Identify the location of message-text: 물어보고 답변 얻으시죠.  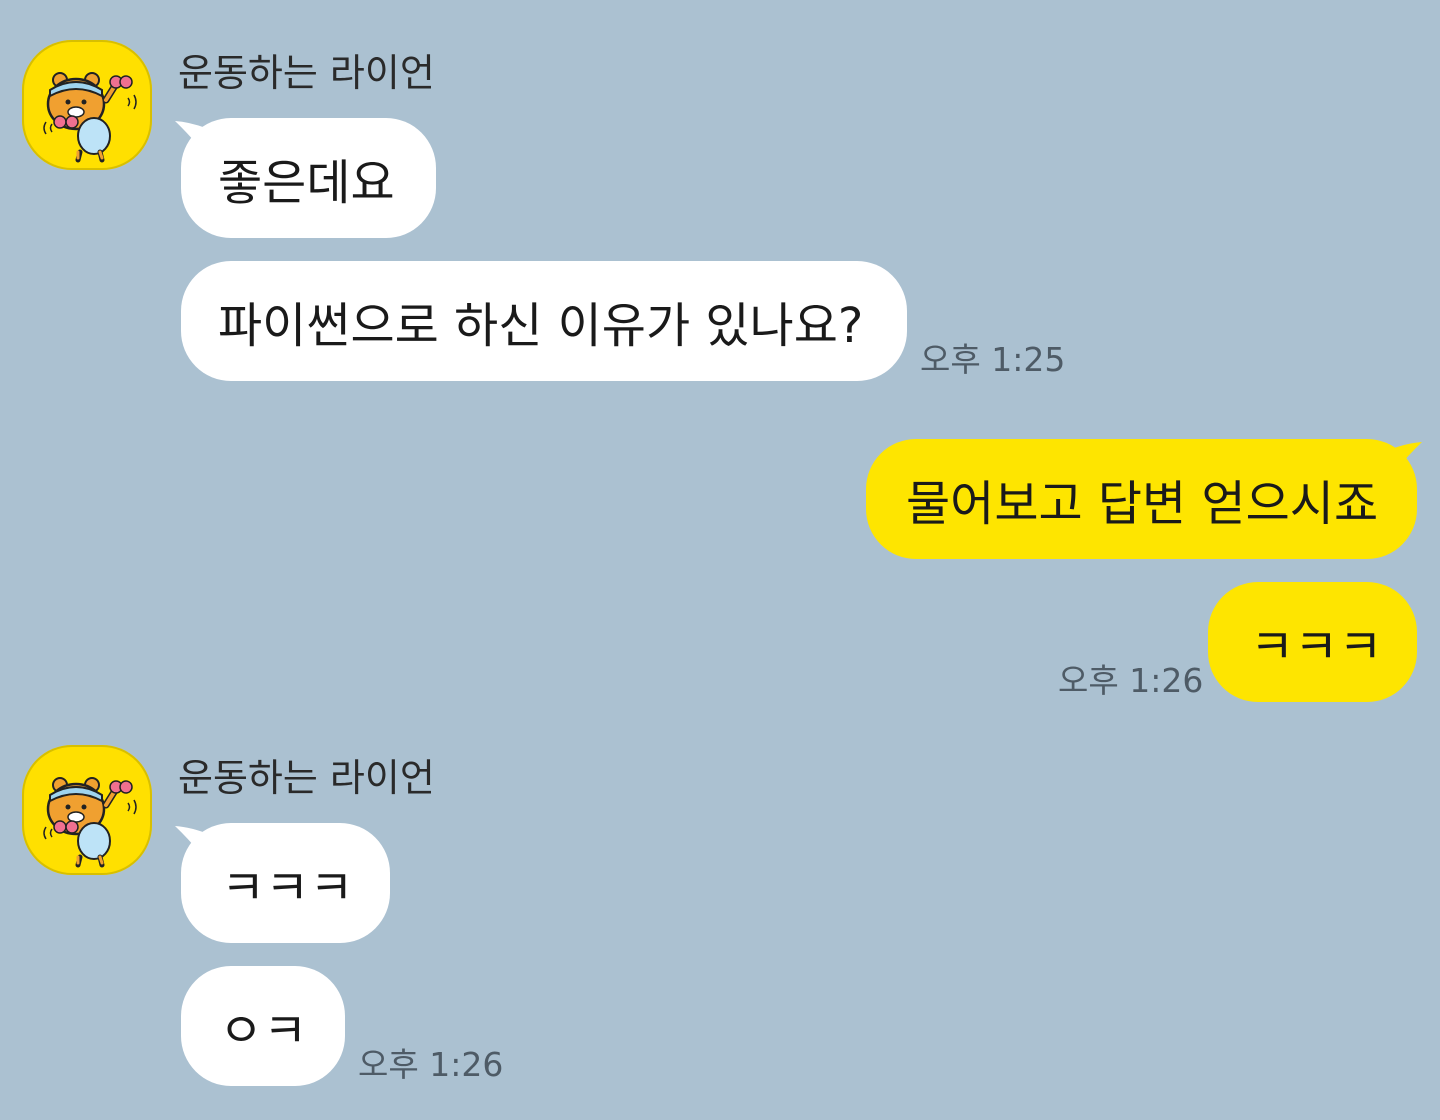
(1142, 504).